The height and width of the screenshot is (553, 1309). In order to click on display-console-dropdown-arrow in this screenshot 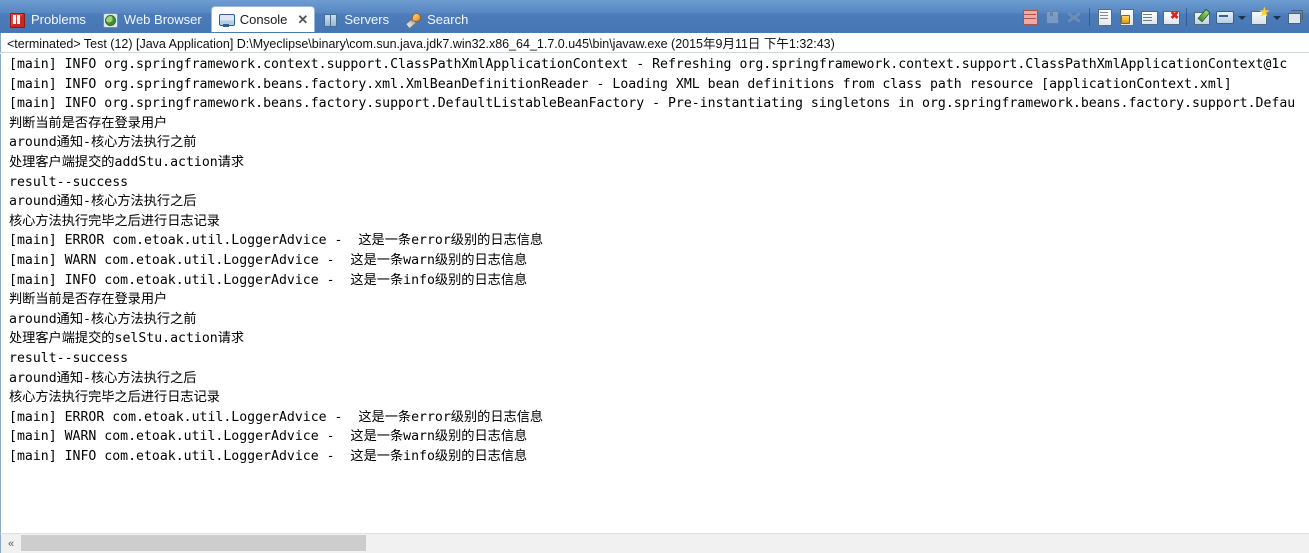, I will do `click(1241, 17)`.